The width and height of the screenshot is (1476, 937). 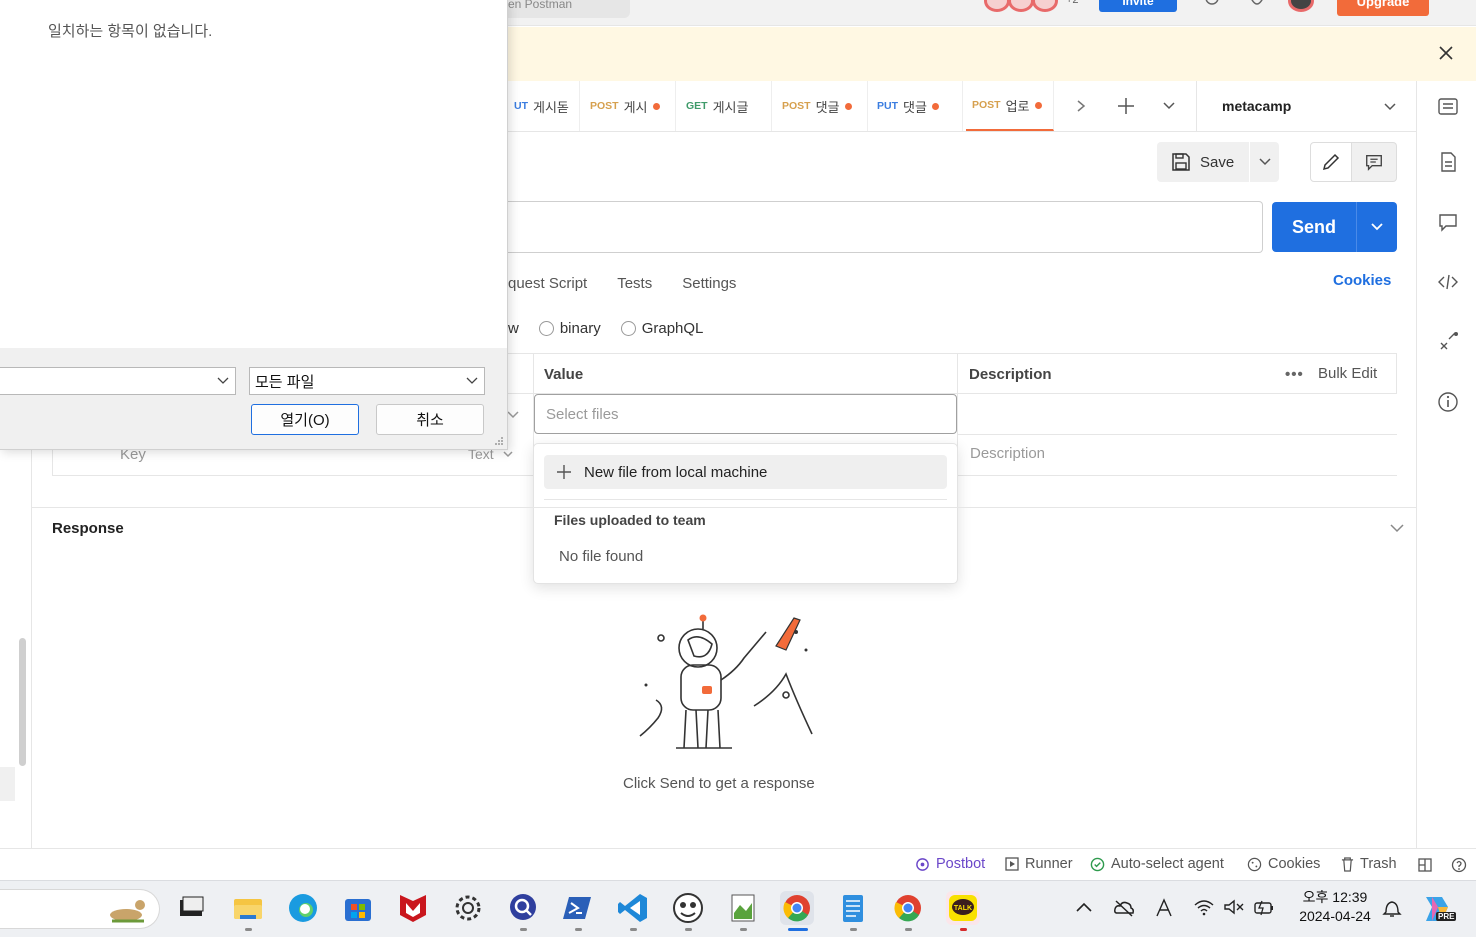 What do you see at coordinates (1081, 106) in the screenshot?
I see `chevron-right-icon` at bounding box center [1081, 106].